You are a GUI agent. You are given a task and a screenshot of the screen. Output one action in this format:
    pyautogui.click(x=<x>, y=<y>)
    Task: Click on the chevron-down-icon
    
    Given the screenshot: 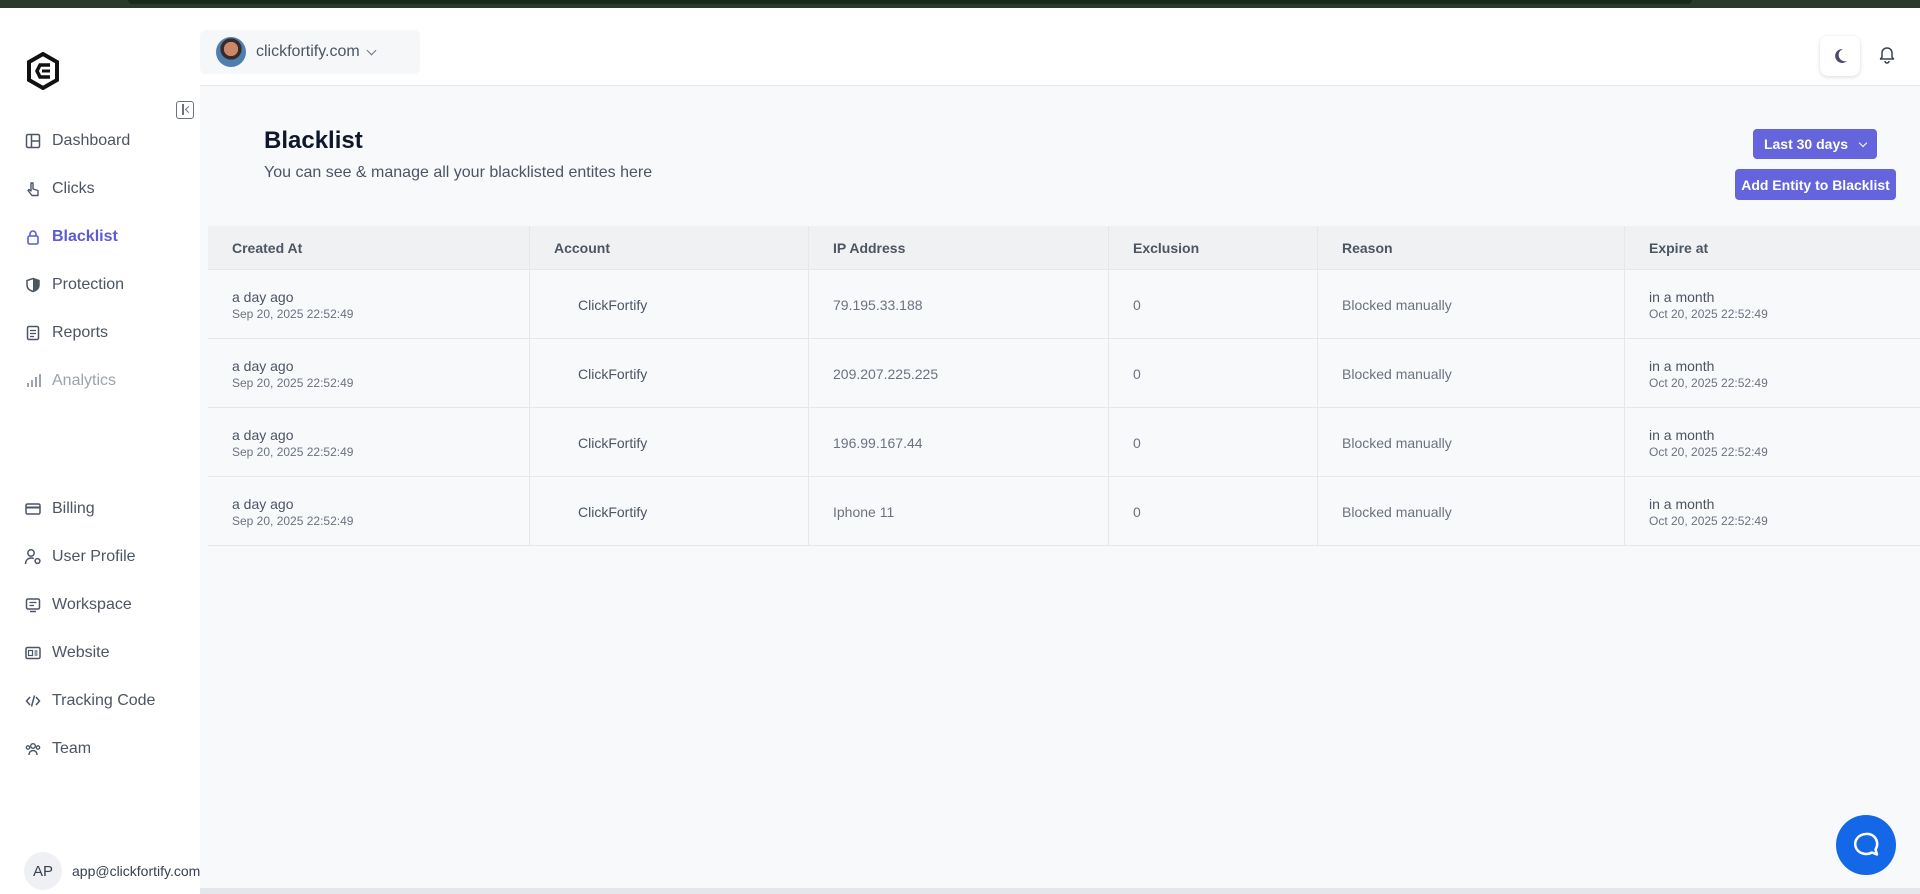 What is the action you would take?
    pyautogui.click(x=1863, y=142)
    